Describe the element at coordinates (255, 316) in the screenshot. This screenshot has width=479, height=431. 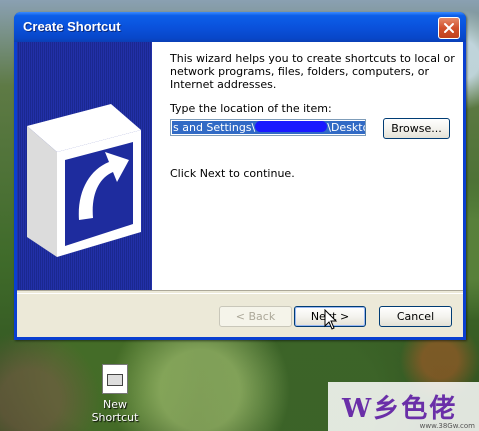
I see `back-button: < Back` at that location.